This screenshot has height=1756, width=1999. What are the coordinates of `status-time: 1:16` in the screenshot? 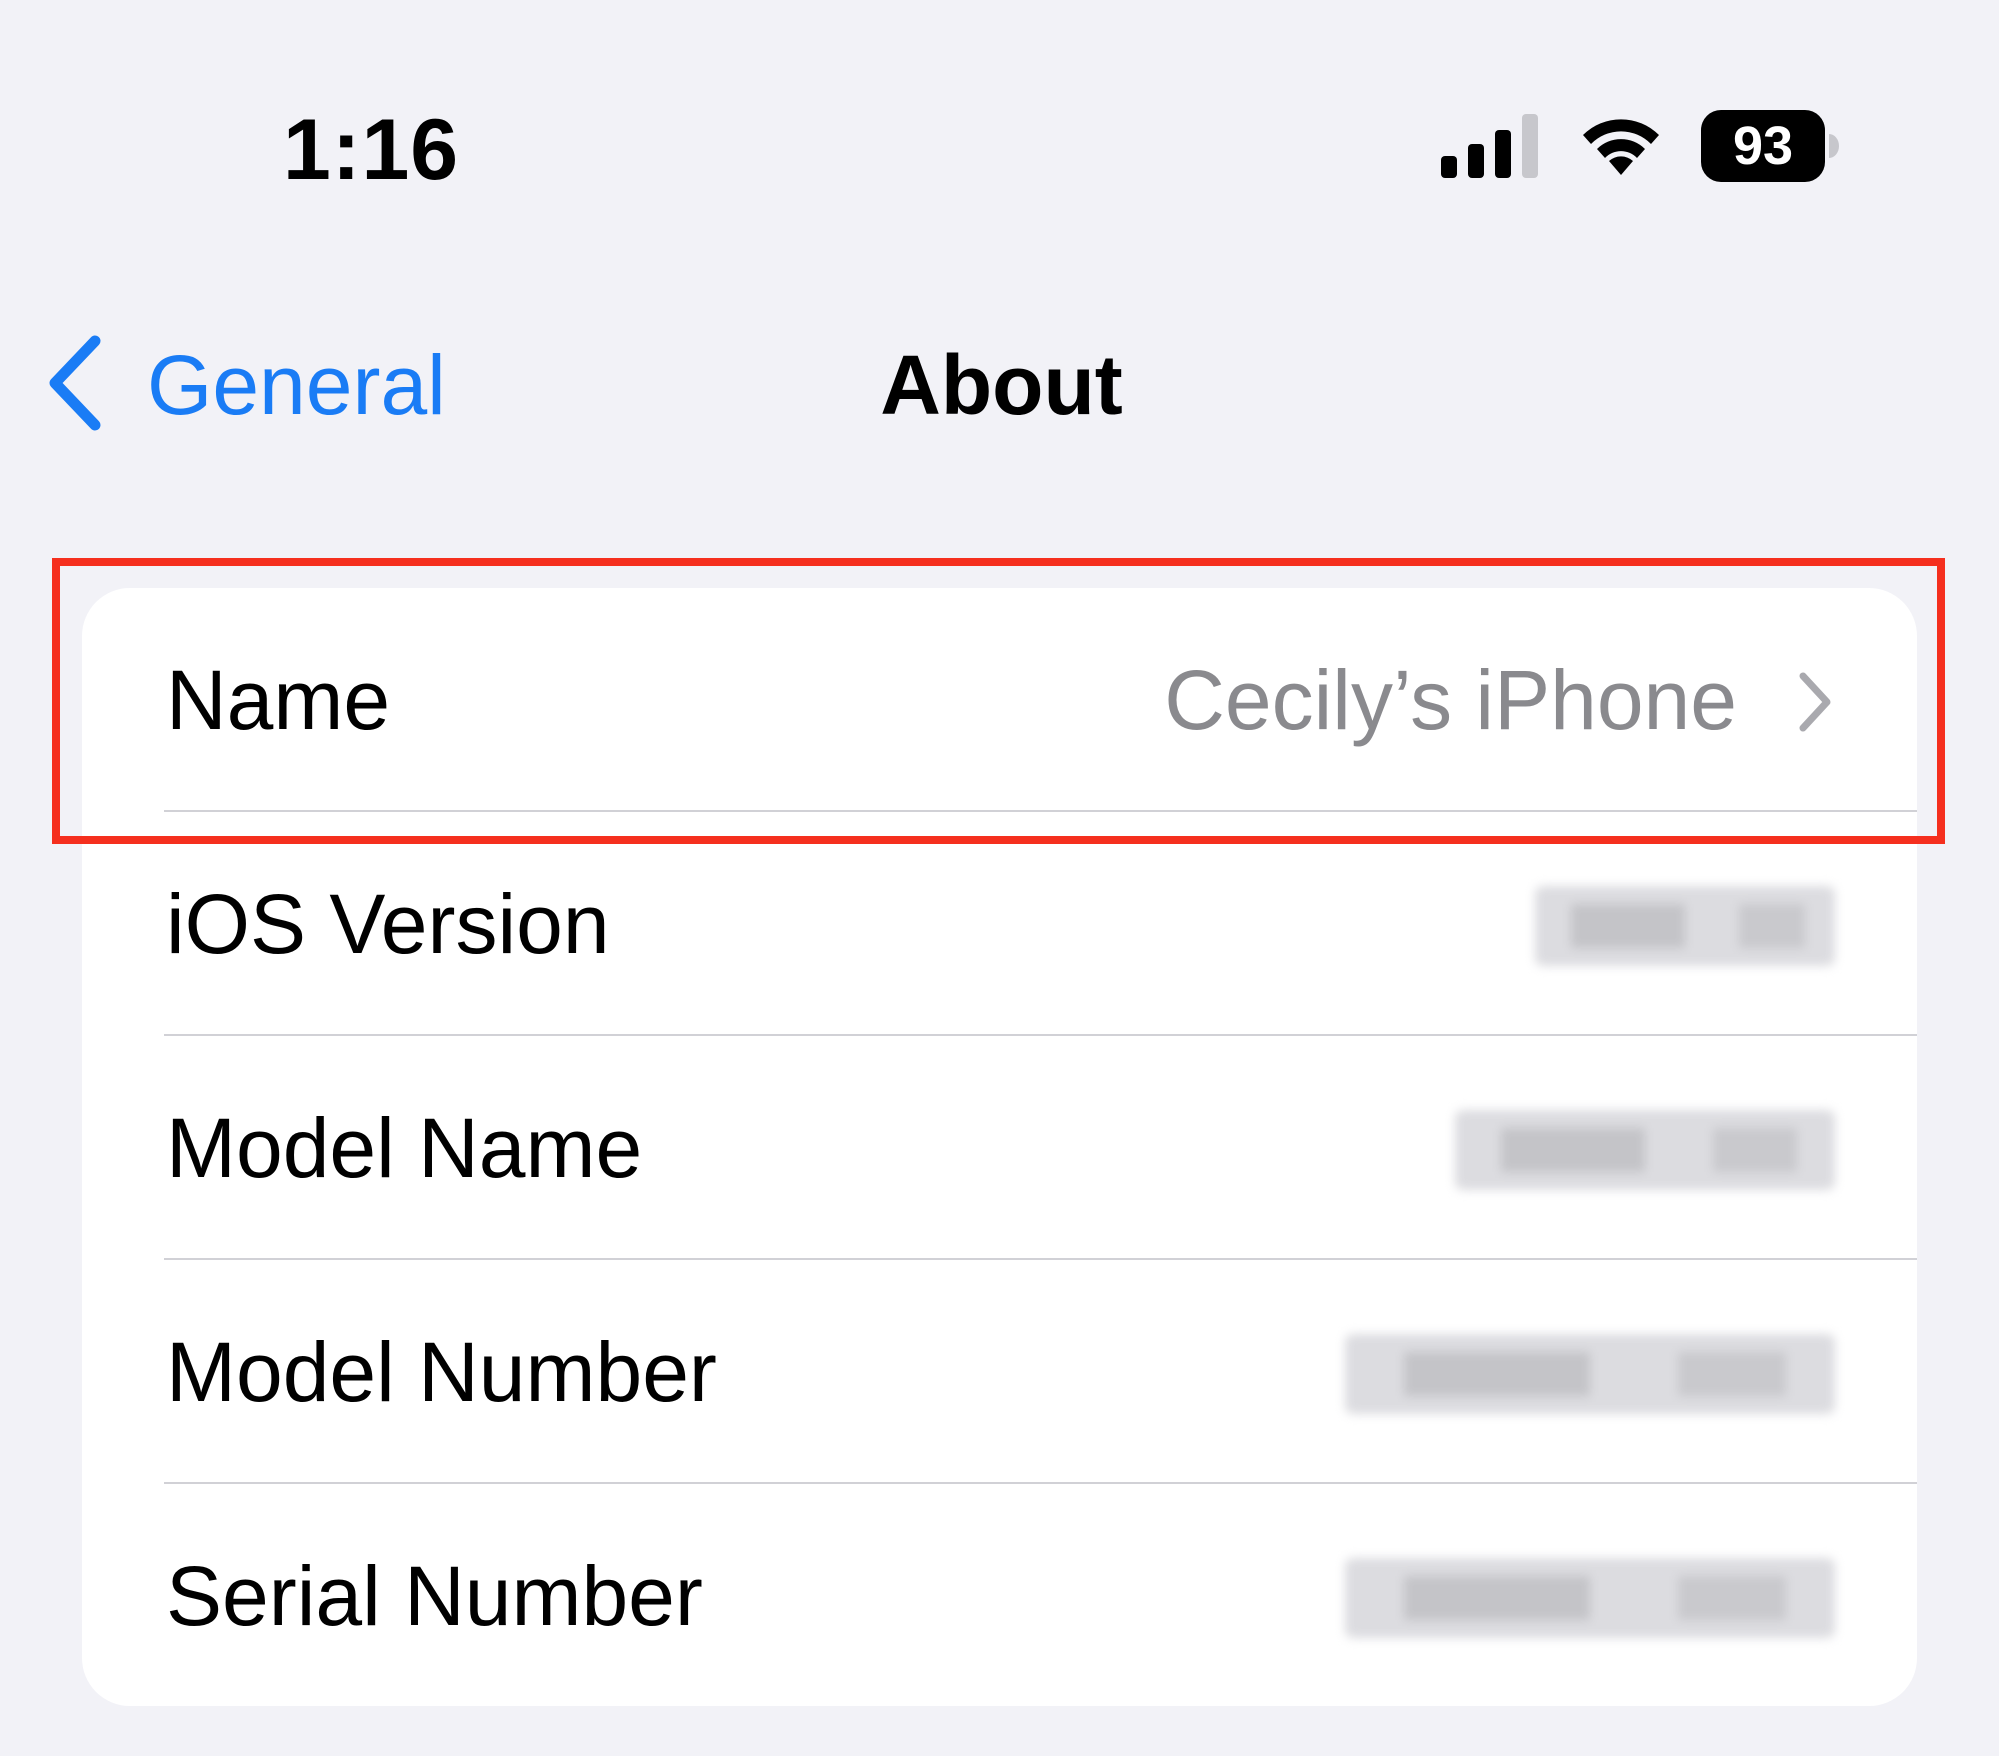 It's located at (371, 150).